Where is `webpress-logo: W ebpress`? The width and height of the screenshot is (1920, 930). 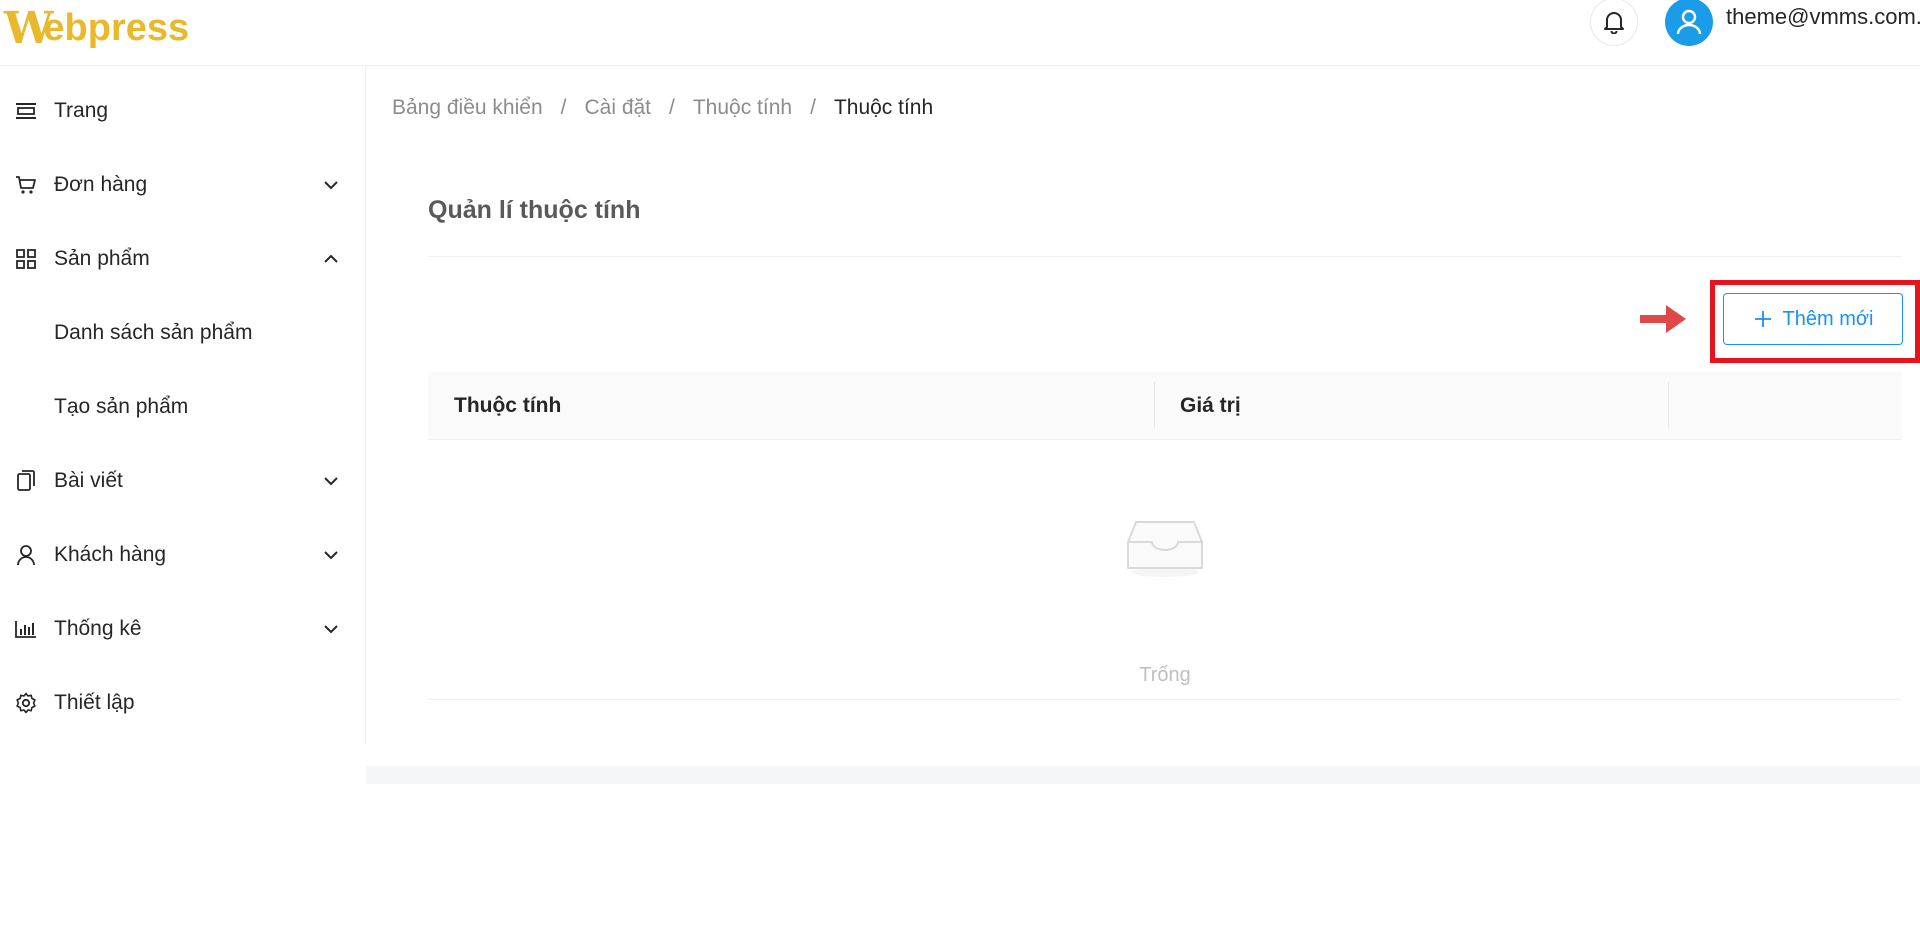 webpress-logo: W ebpress is located at coordinates (96, 28).